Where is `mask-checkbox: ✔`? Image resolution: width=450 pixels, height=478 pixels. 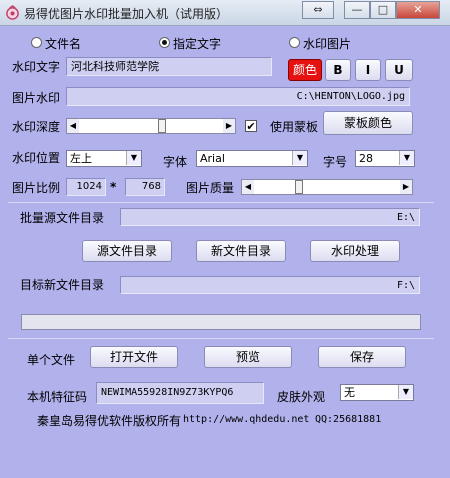
mask-checkbox: ✔ is located at coordinates (251, 126).